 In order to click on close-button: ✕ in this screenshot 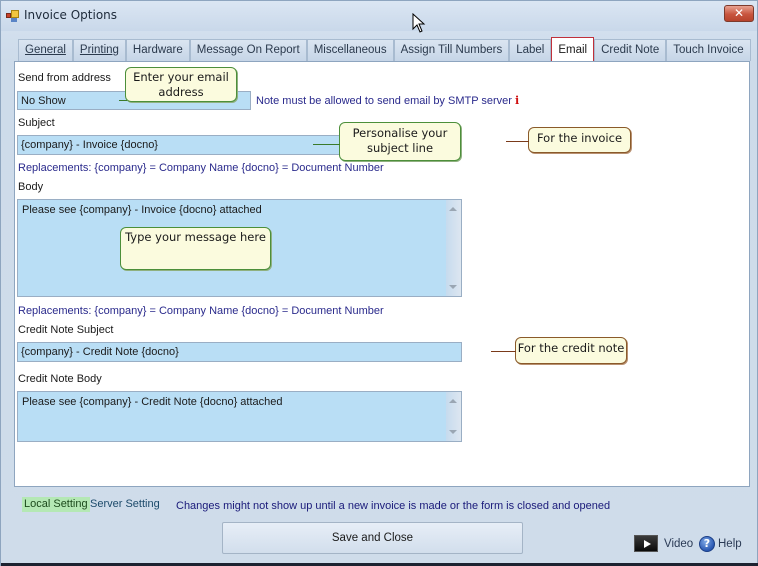, I will do `click(739, 13)`.